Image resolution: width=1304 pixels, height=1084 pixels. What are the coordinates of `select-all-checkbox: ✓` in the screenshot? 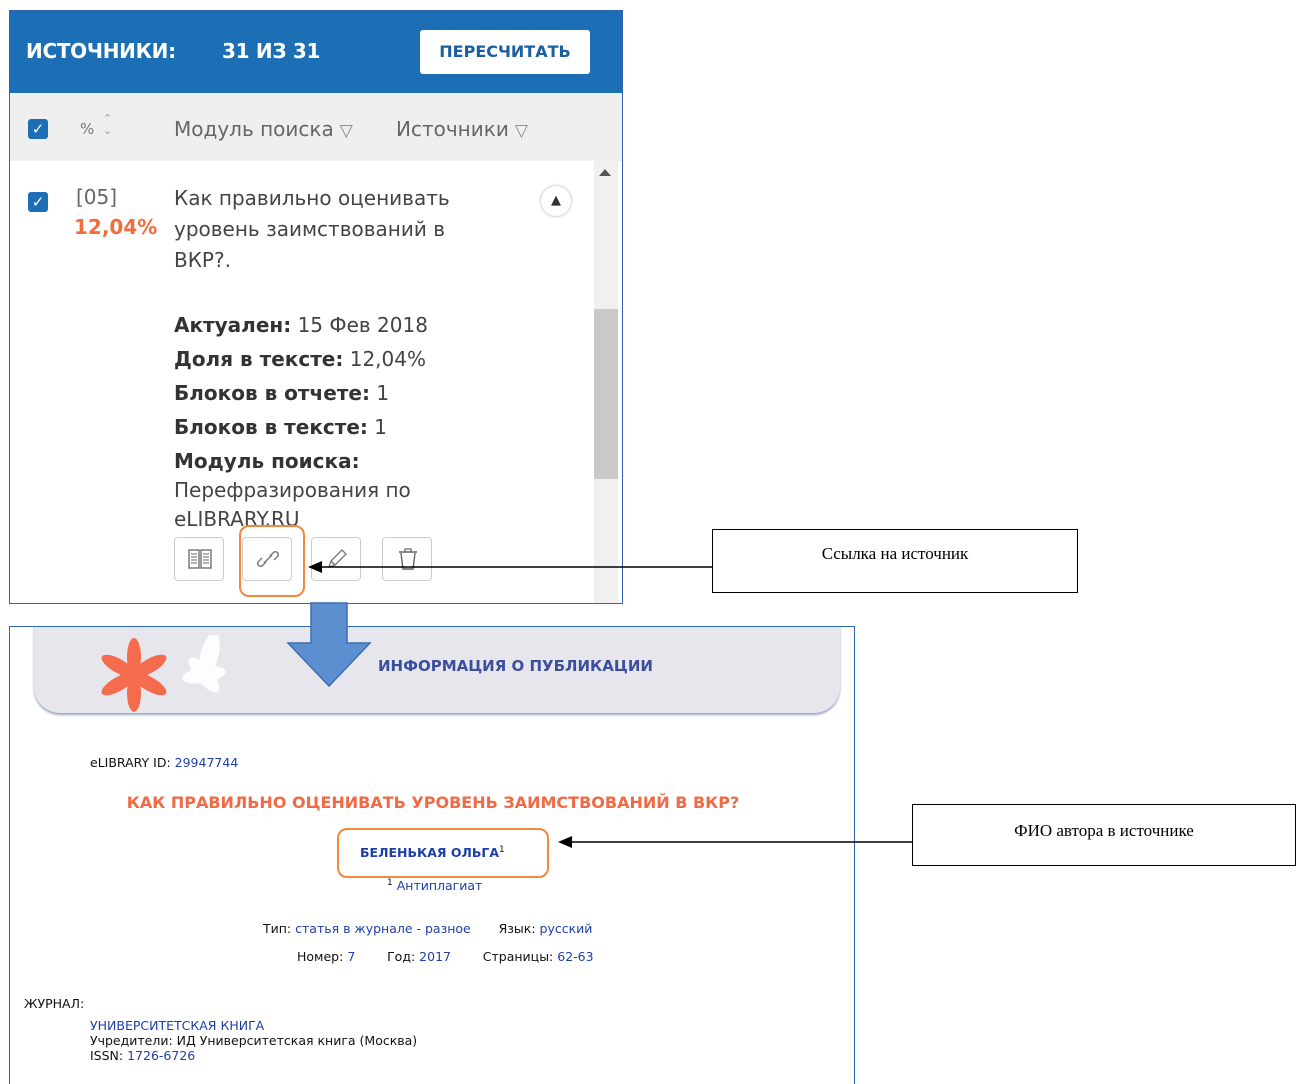 It's located at (38, 129).